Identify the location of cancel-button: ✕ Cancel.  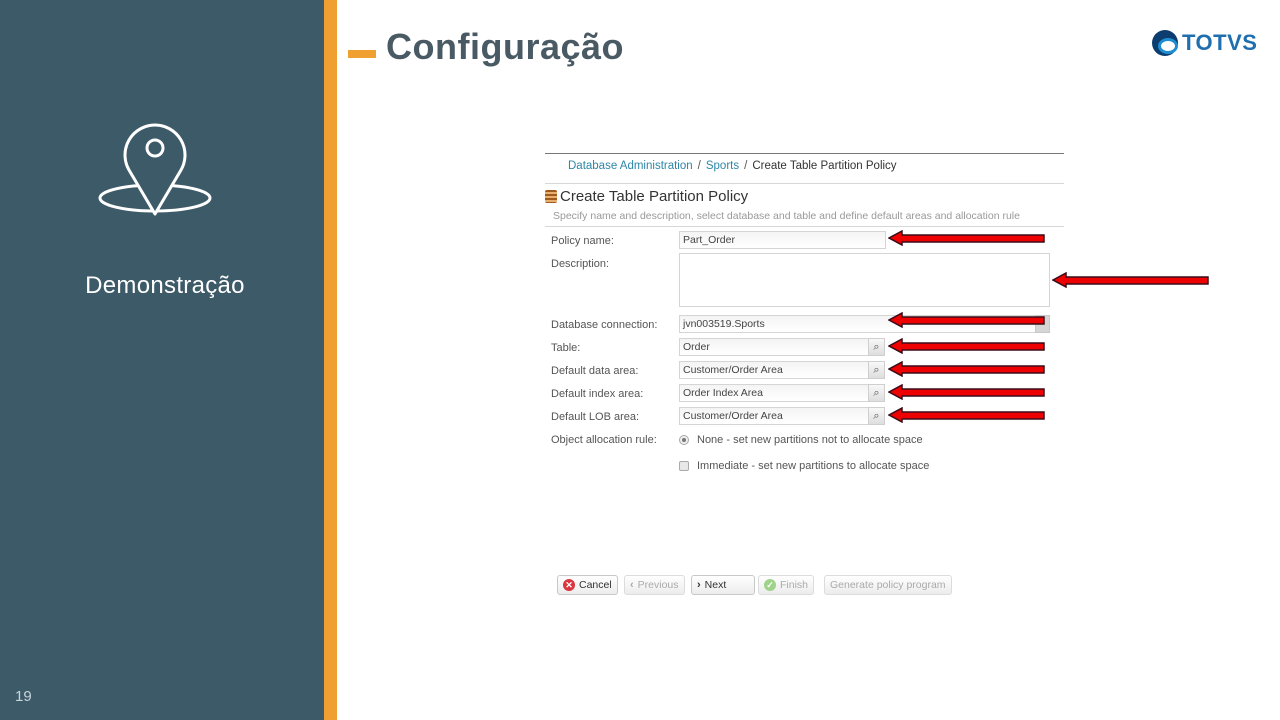
(587, 585).